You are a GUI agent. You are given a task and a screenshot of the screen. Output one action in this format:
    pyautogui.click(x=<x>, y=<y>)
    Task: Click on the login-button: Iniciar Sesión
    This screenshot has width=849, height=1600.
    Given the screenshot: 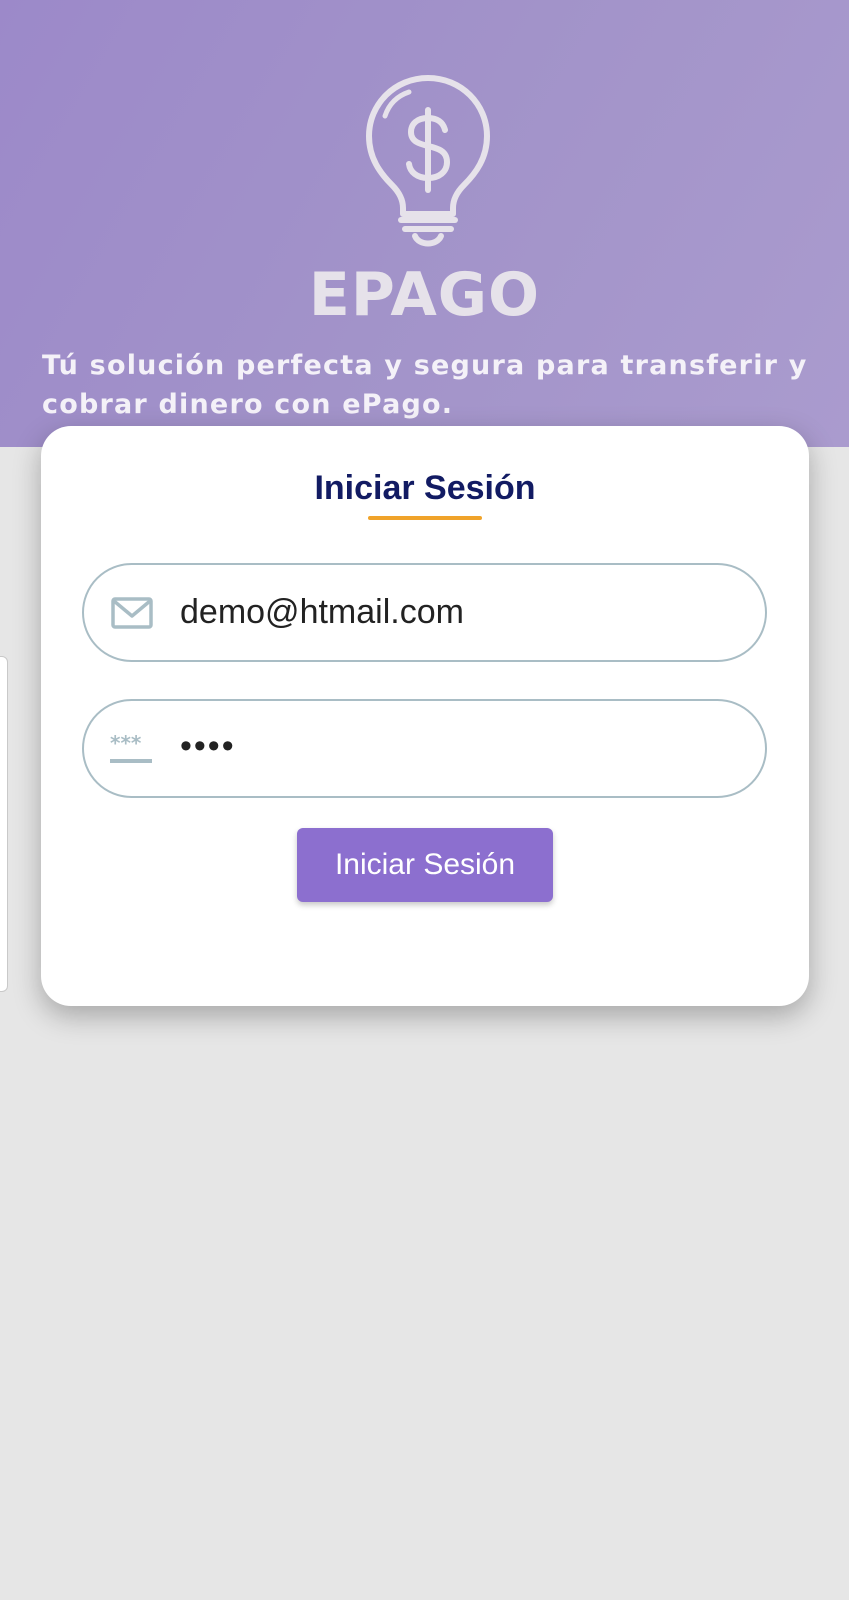 What is the action you would take?
    pyautogui.click(x=425, y=865)
    